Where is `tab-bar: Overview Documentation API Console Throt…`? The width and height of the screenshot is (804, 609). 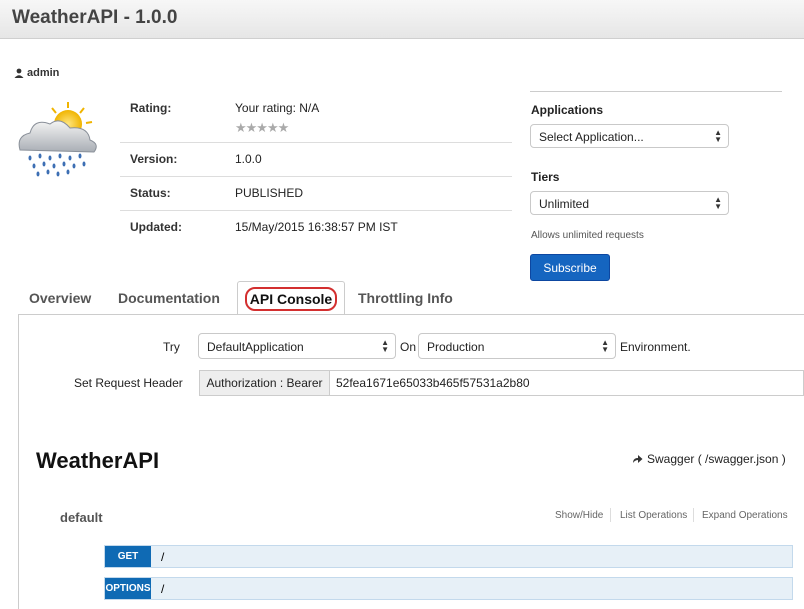 tab-bar: Overview Documentation API Console Throt… is located at coordinates (411, 298).